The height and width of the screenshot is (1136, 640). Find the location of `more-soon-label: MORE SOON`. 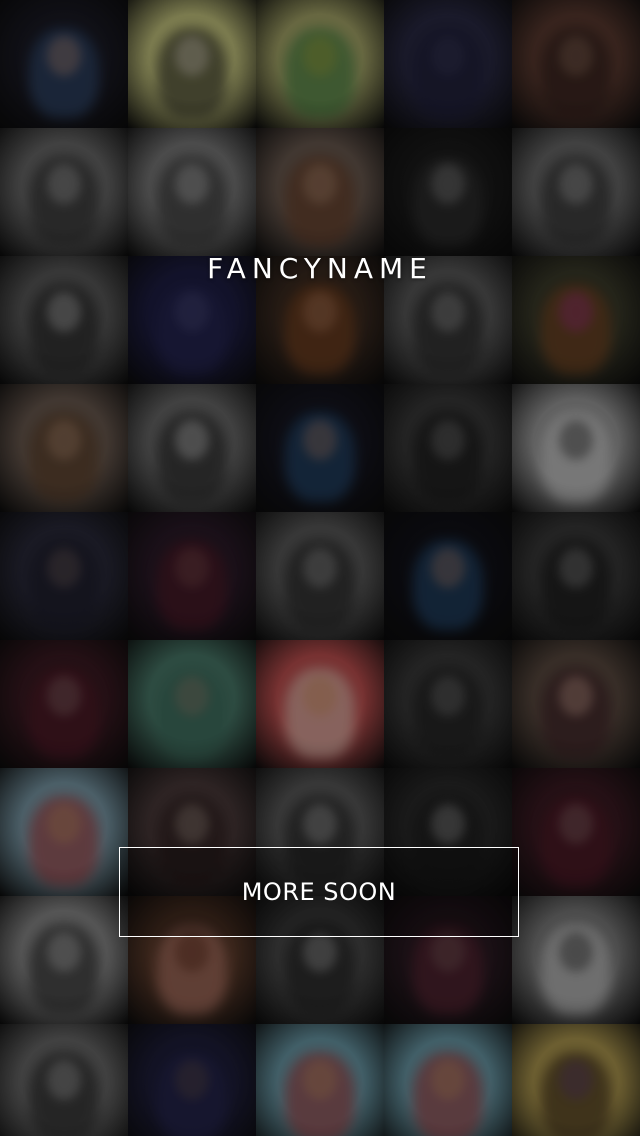

more-soon-label: MORE SOON is located at coordinates (319, 892).